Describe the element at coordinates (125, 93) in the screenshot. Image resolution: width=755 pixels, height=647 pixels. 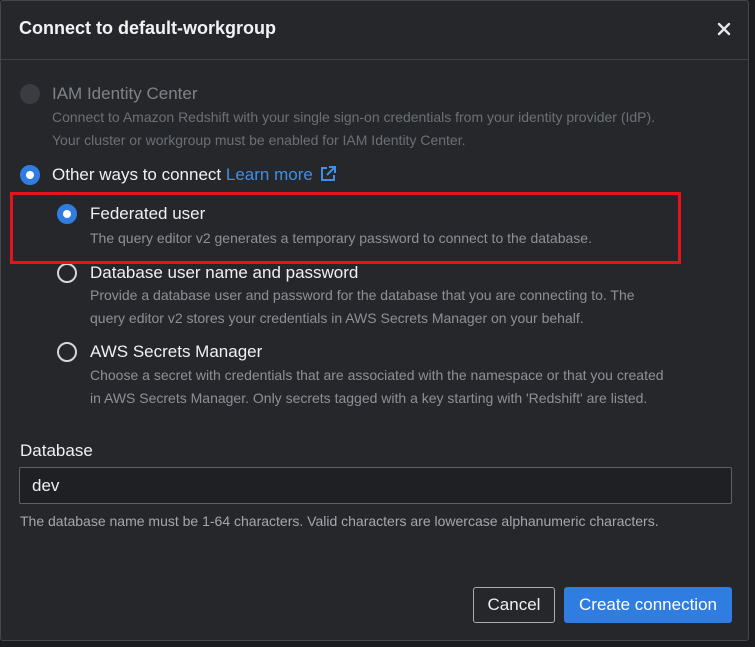
I see `iam-identity-center-label: IAM Identity Center` at that location.